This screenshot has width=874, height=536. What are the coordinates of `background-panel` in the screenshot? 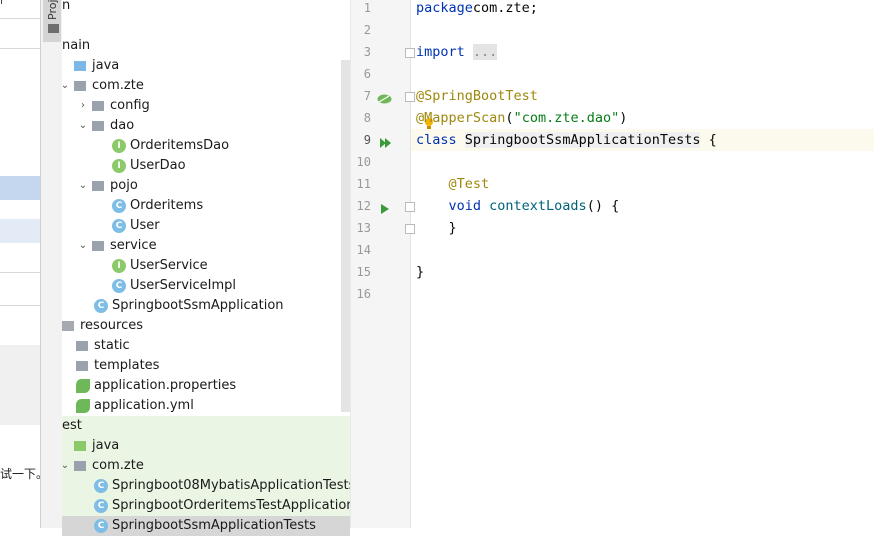 It's located at (20, 385).